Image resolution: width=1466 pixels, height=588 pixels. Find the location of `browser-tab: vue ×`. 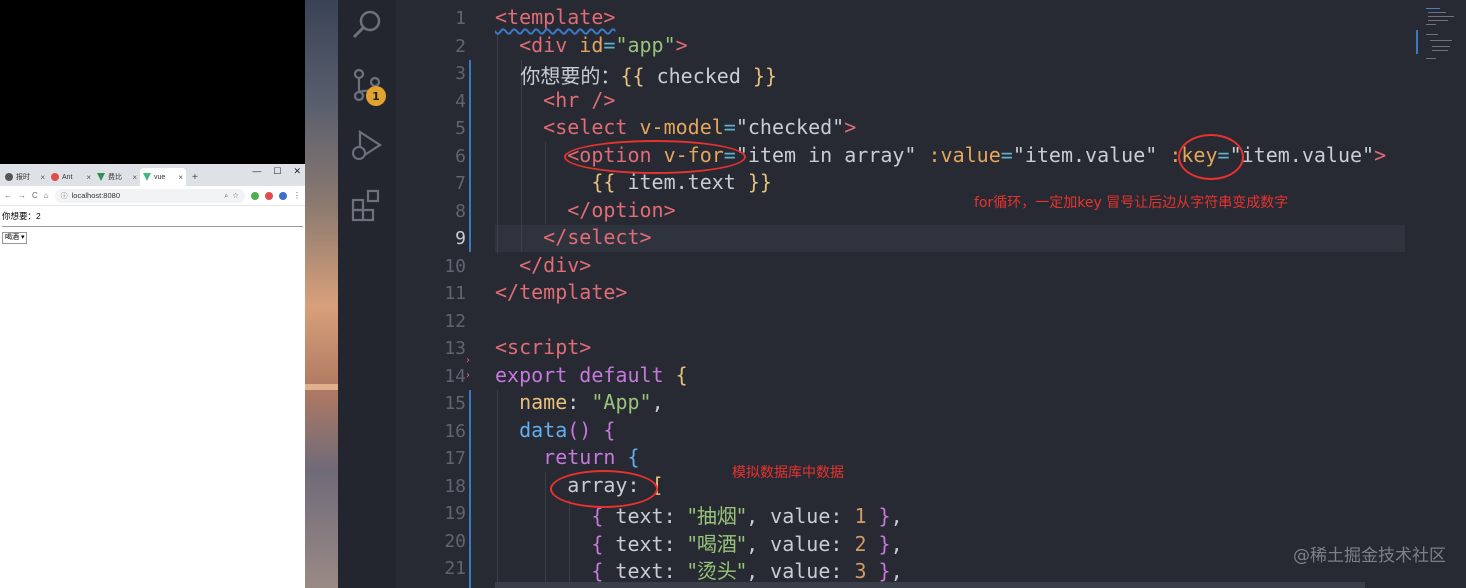

browser-tab: vue × is located at coordinates (163, 177).